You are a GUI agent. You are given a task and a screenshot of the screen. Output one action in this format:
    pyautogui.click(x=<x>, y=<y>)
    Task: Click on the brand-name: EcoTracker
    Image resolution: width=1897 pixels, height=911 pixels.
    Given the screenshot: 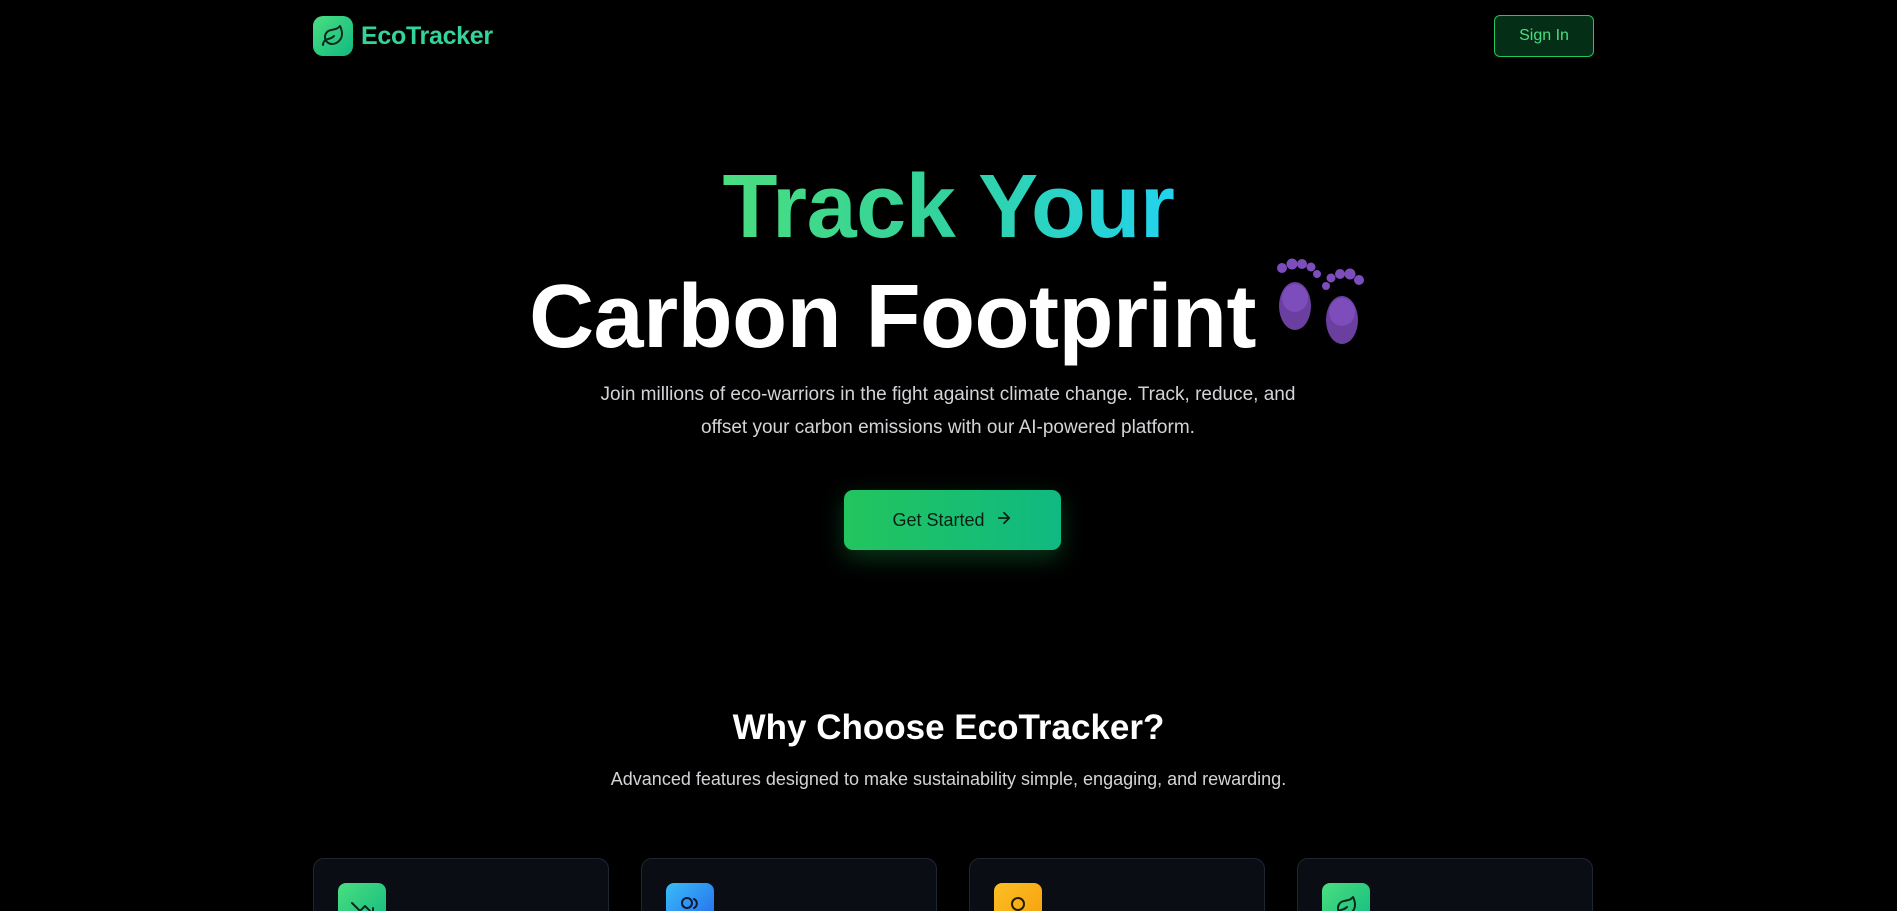 What is the action you would take?
    pyautogui.click(x=427, y=35)
    